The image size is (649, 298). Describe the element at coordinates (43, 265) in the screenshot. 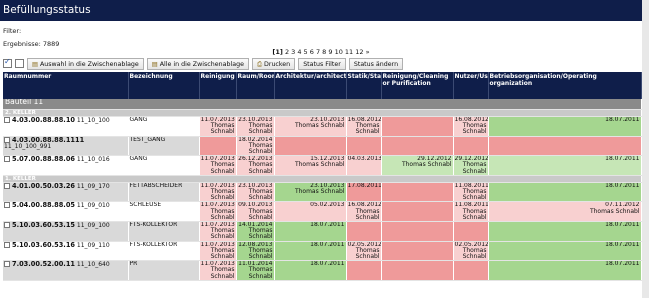

I see `room-number: 7.03.00.52.00.11` at that location.